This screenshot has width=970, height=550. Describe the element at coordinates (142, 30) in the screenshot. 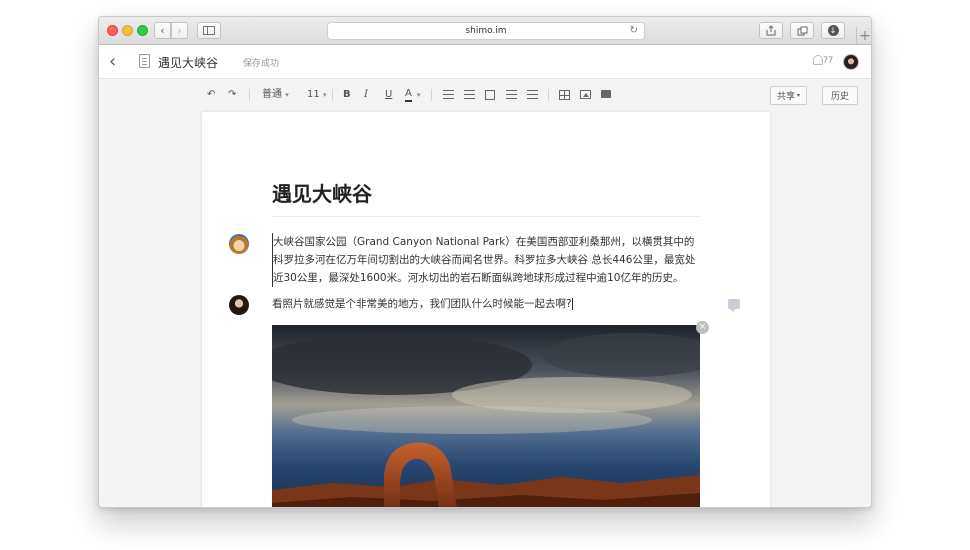

I see `maximize-window-button` at that location.